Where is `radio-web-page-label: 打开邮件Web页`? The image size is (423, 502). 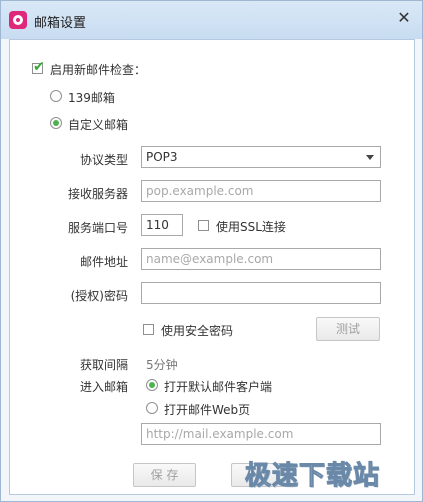 radio-web-page-label: 打开邮件Web页 is located at coordinates (207, 410).